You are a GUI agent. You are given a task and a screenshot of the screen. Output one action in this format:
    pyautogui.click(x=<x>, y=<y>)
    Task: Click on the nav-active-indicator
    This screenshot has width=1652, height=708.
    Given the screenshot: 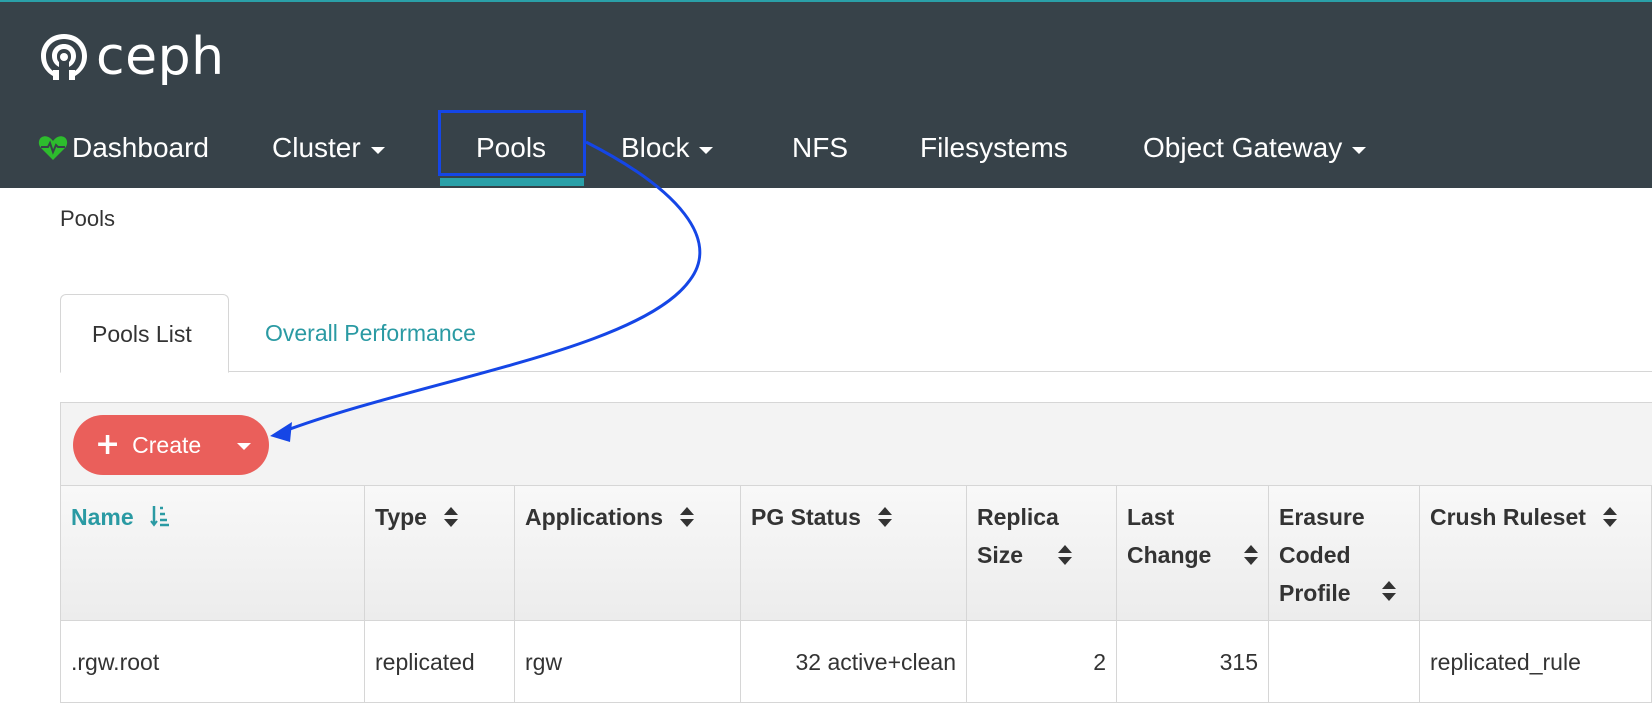 What is the action you would take?
    pyautogui.click(x=512, y=182)
    